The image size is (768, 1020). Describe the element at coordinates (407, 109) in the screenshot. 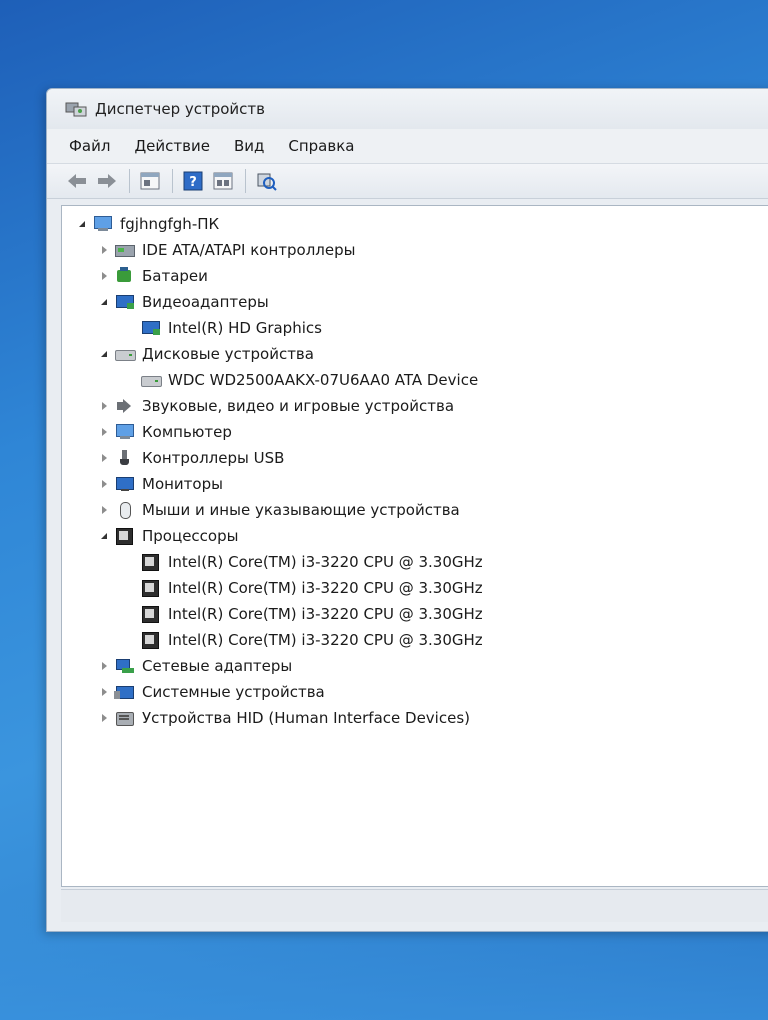

I see `title-bar: Диспетчер устройств` at that location.